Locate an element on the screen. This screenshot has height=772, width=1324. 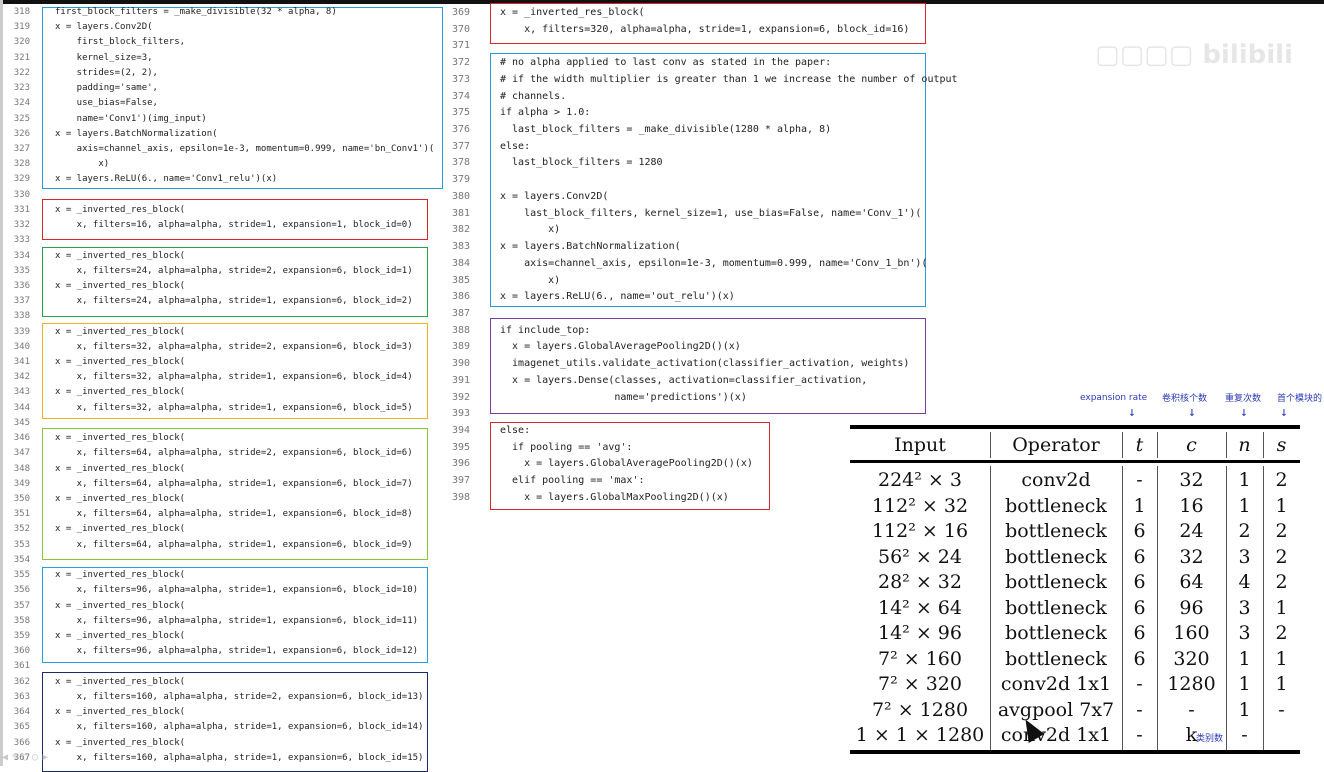
viewer-toolbar: ◀ ✎ ◯ ◯ ▶ is located at coordinates (25, 757).